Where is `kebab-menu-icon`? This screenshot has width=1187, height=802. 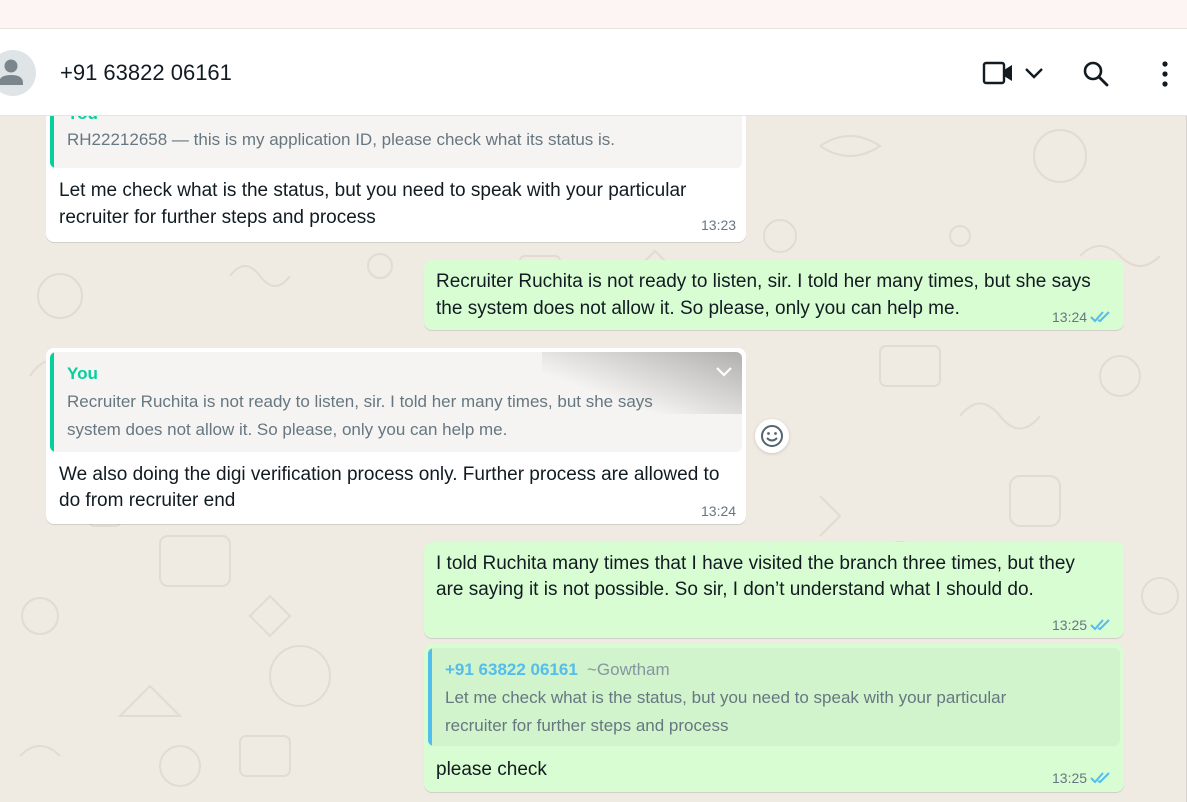 kebab-menu-icon is located at coordinates (1165, 74).